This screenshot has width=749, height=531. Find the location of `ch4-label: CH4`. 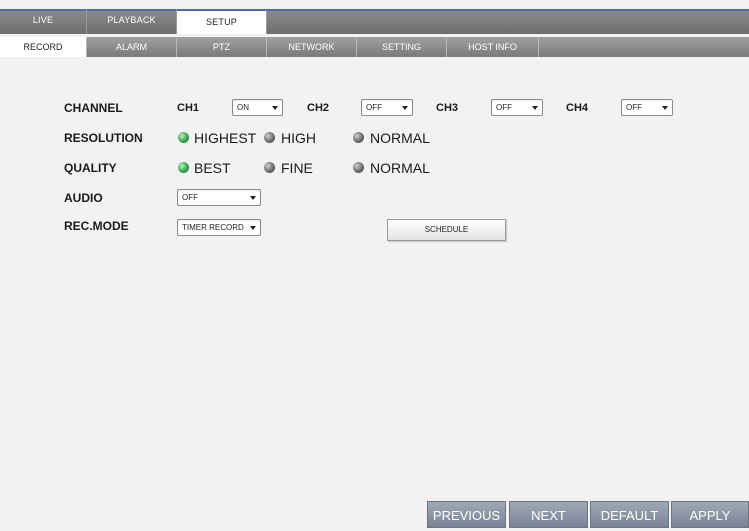

ch4-label: CH4 is located at coordinates (577, 108).